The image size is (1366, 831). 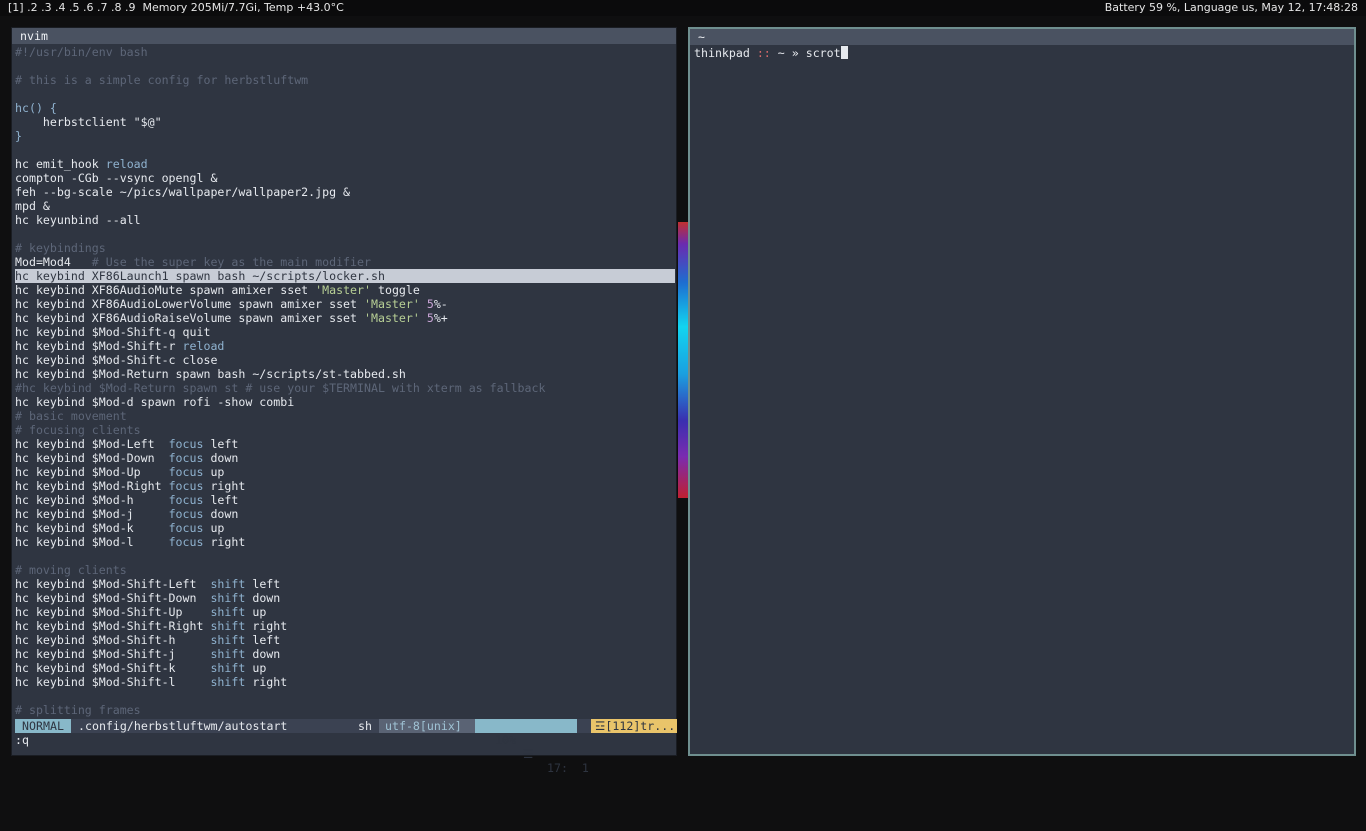 What do you see at coordinates (43, 726) in the screenshot?
I see `mode-indicator: NORMAL` at bounding box center [43, 726].